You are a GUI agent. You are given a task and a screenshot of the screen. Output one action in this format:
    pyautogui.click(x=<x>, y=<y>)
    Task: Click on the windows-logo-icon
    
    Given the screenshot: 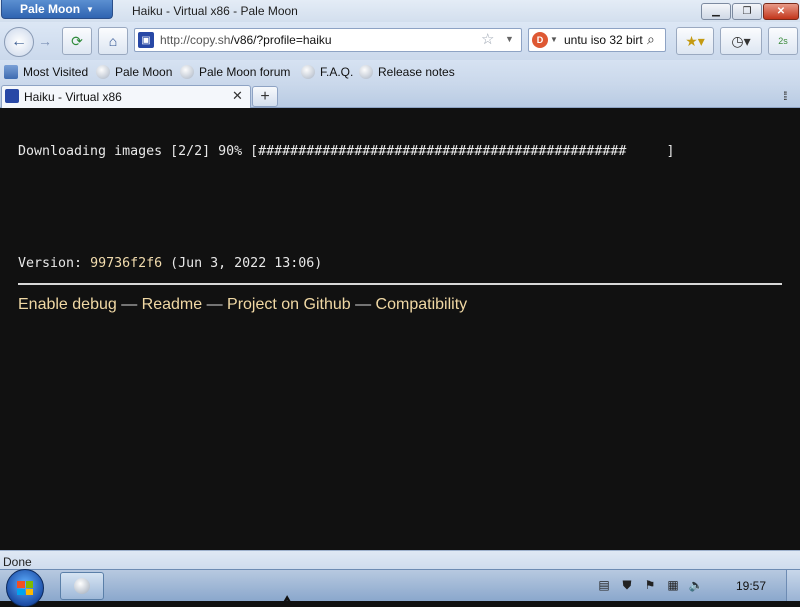 What is the action you would take?
    pyautogui.click(x=25, y=588)
    